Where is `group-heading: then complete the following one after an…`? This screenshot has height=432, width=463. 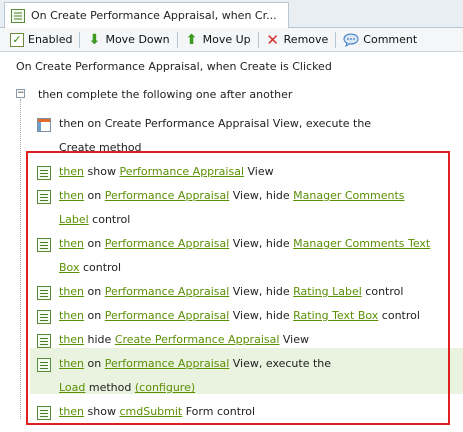 group-heading: then complete the following one after an… is located at coordinates (165, 94).